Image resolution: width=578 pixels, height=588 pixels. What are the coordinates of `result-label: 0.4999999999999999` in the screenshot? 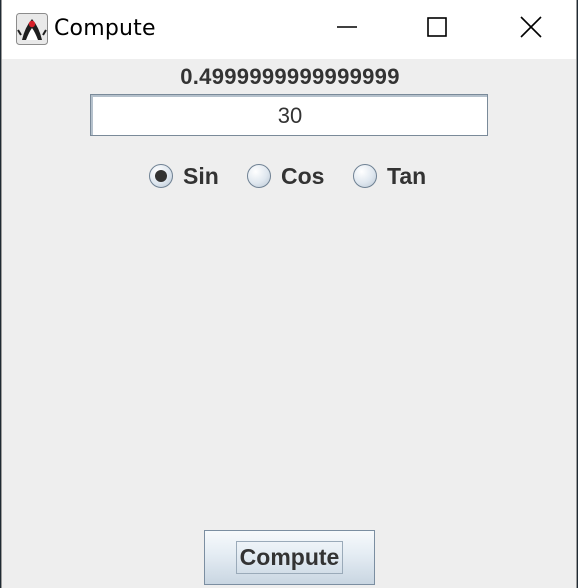 It's located at (290, 76).